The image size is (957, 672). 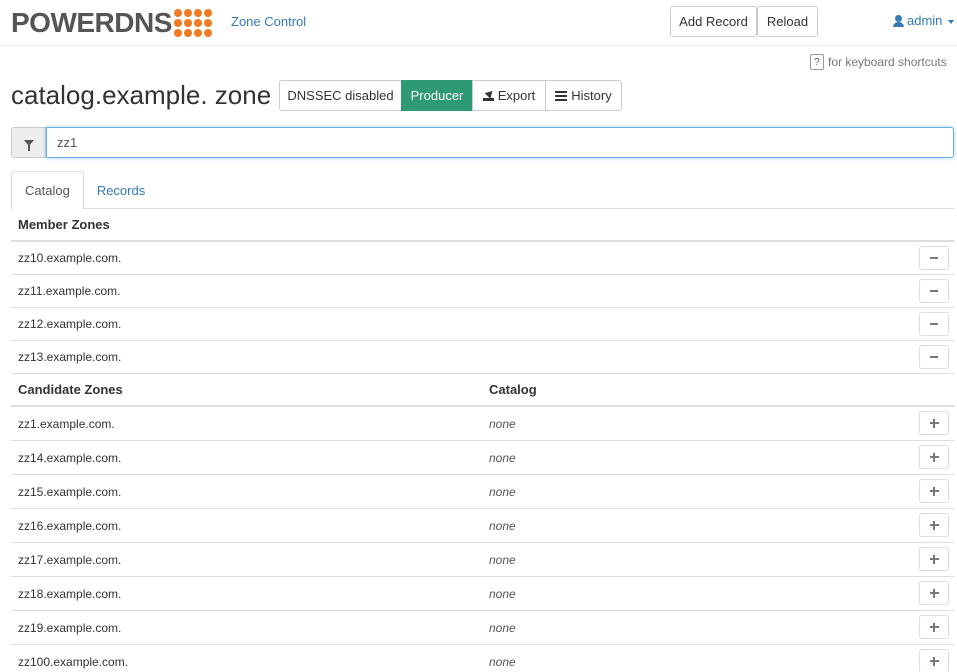 I want to click on zone-tabs: Catalog Records, so click(x=482, y=190).